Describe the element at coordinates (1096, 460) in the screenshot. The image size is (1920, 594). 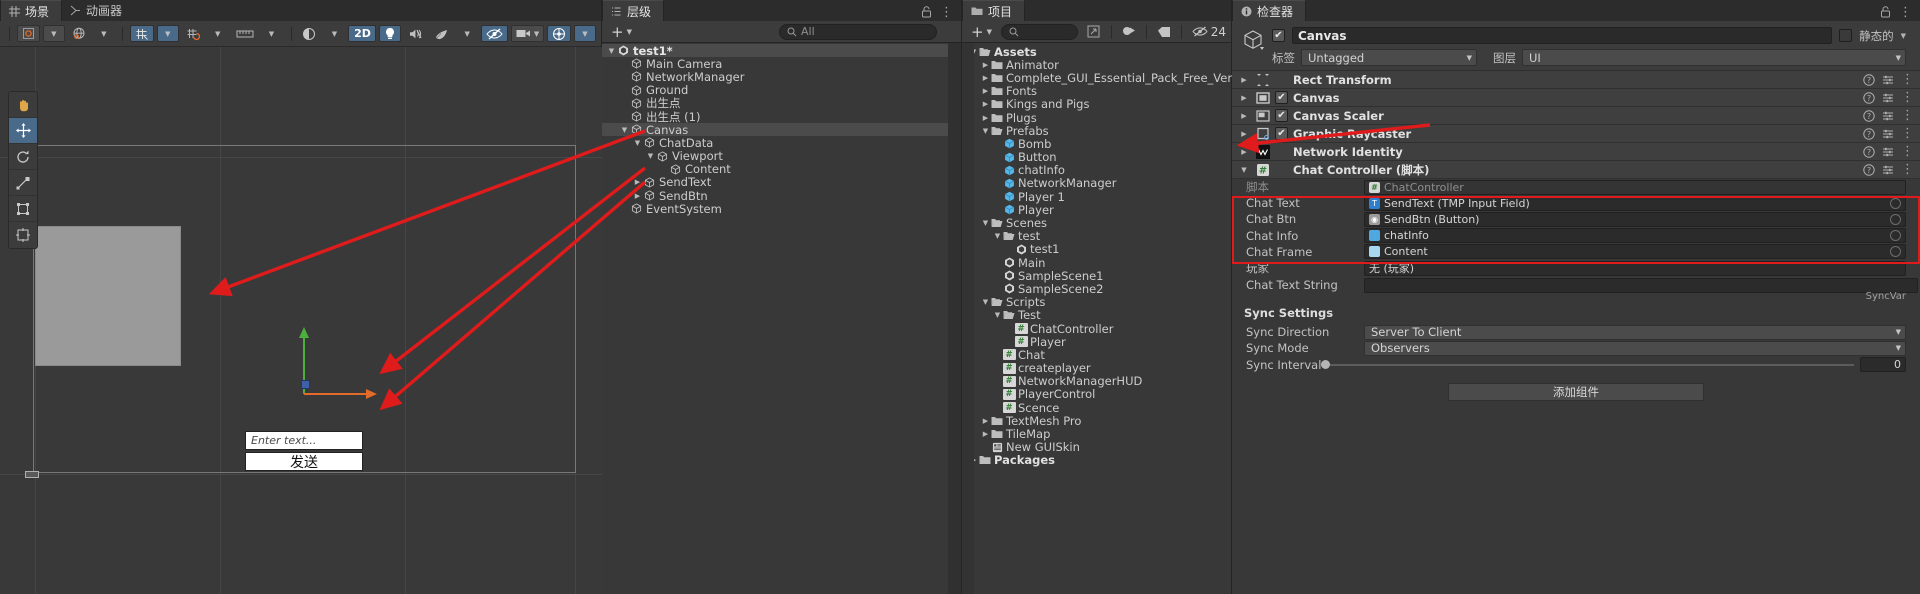
I see `project-item-packages: ▶Packages` at that location.